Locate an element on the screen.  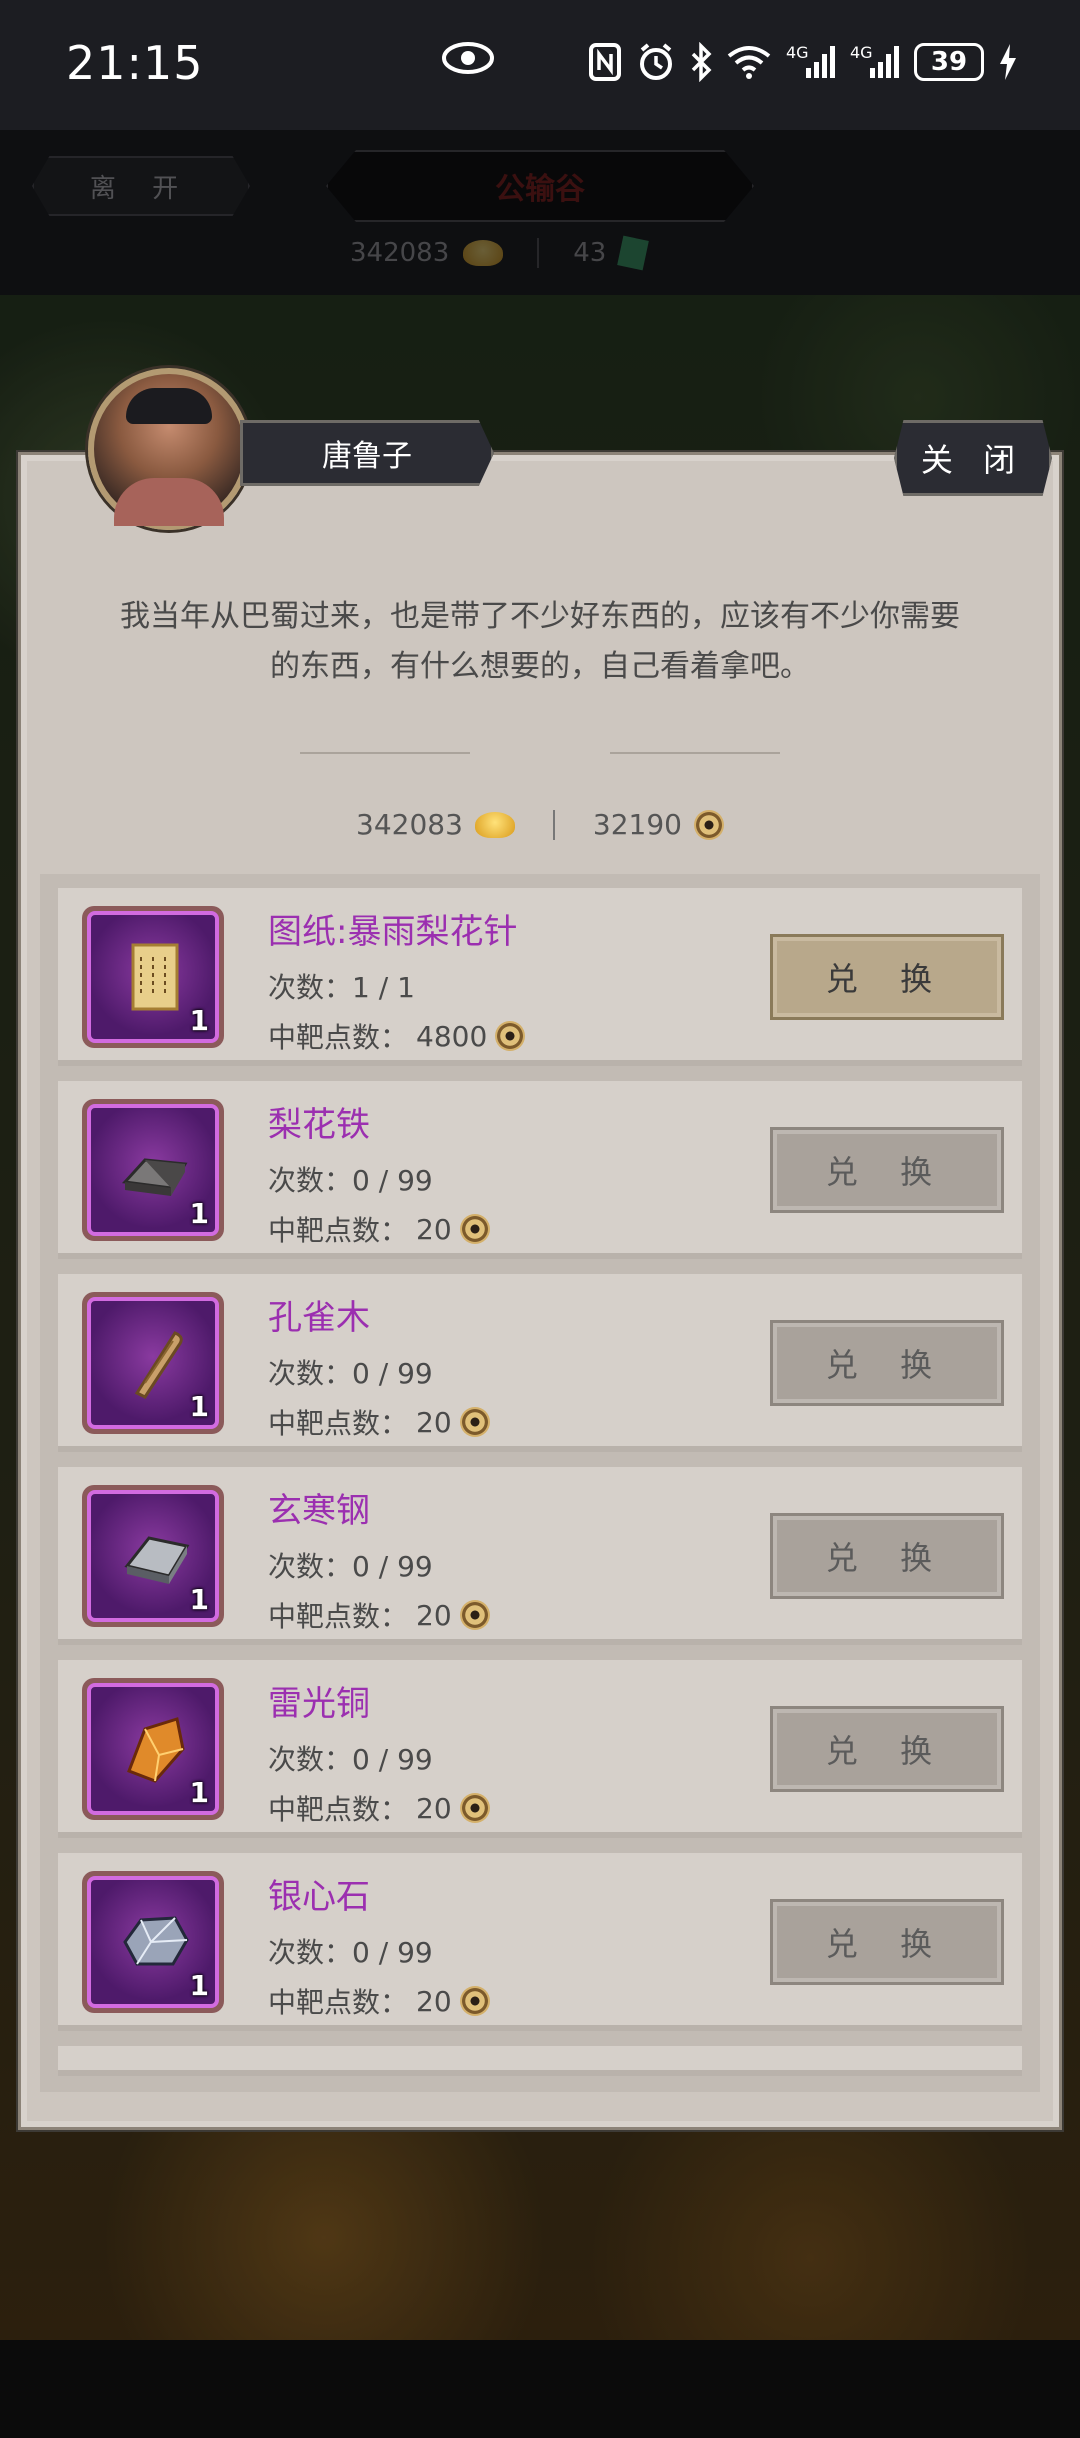
copper-ore-icon is located at coordinates (156, 1750).